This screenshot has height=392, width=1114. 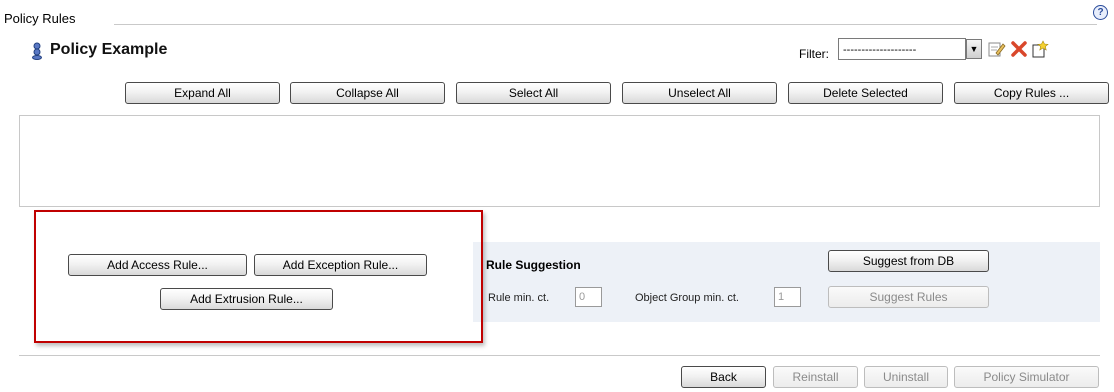 I want to click on chevron-down-icon: ▼, so click(x=974, y=49).